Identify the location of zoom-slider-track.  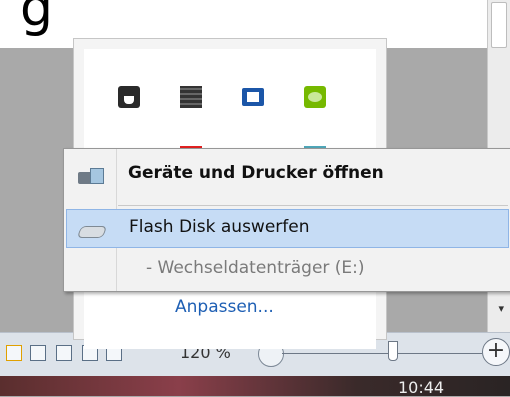
(382, 353).